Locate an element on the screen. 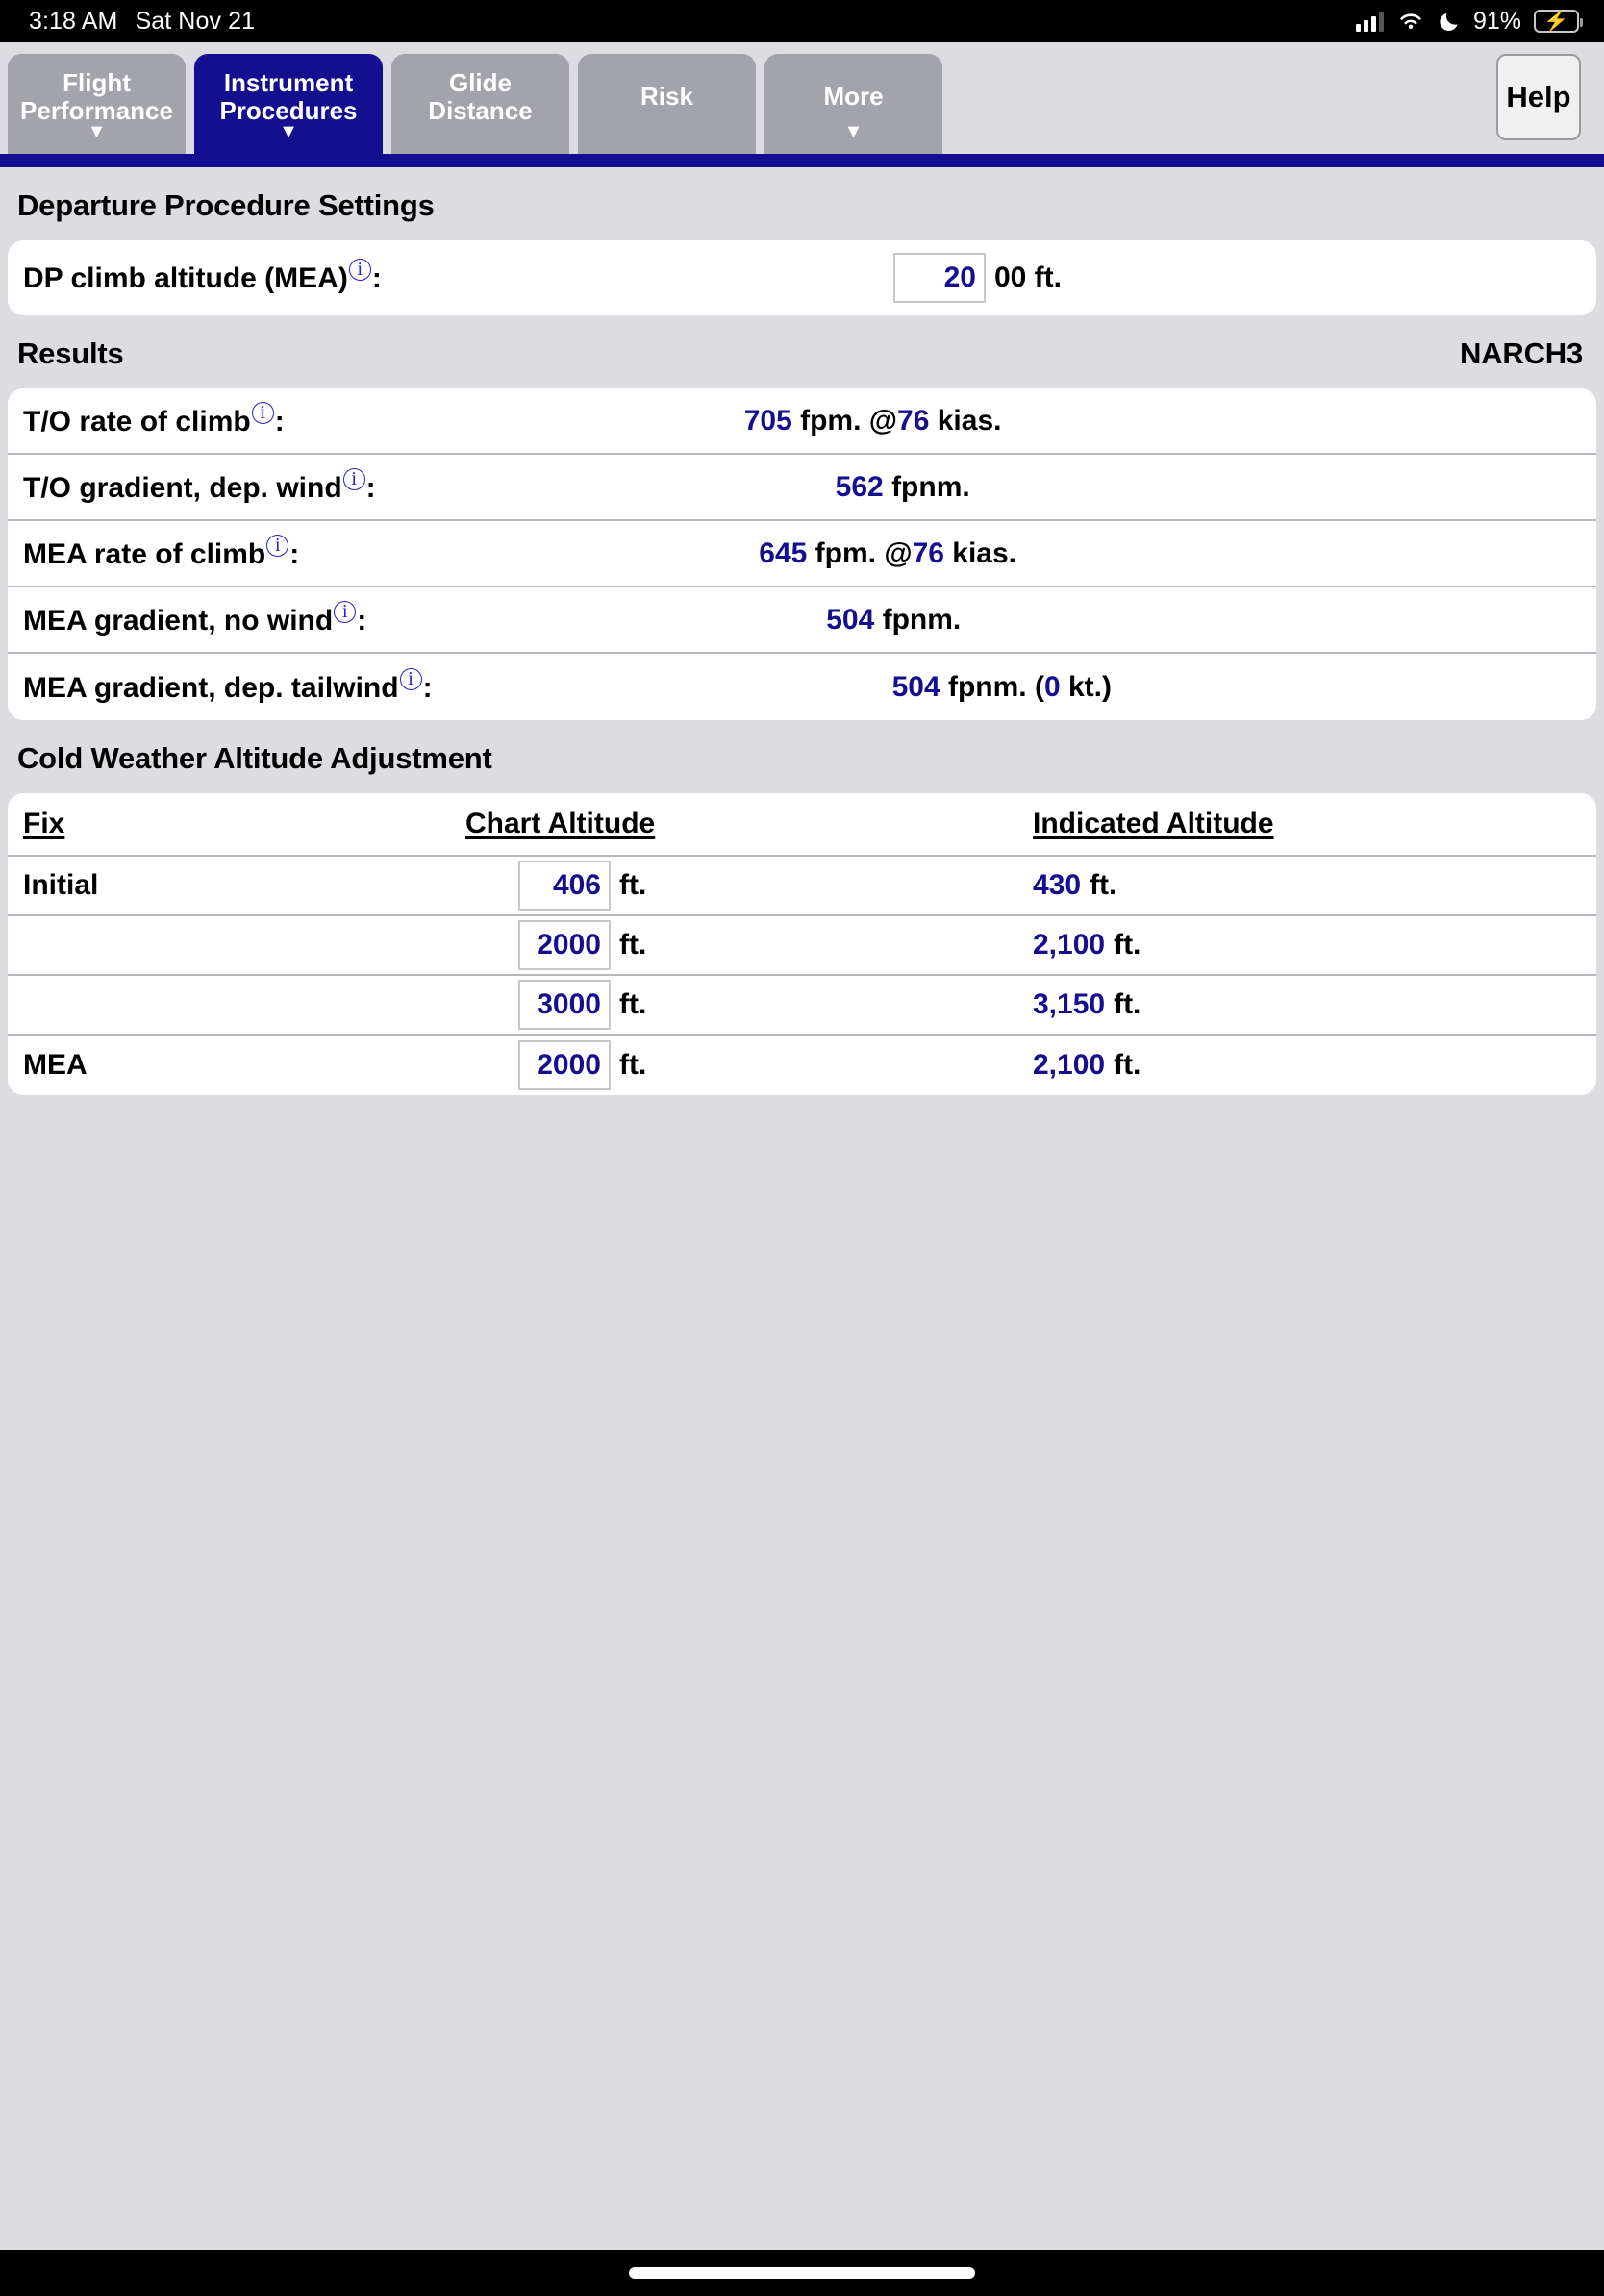 This screenshot has width=1604, height=2296. result-label: T/O rate of climb i: is located at coordinates (154, 419).